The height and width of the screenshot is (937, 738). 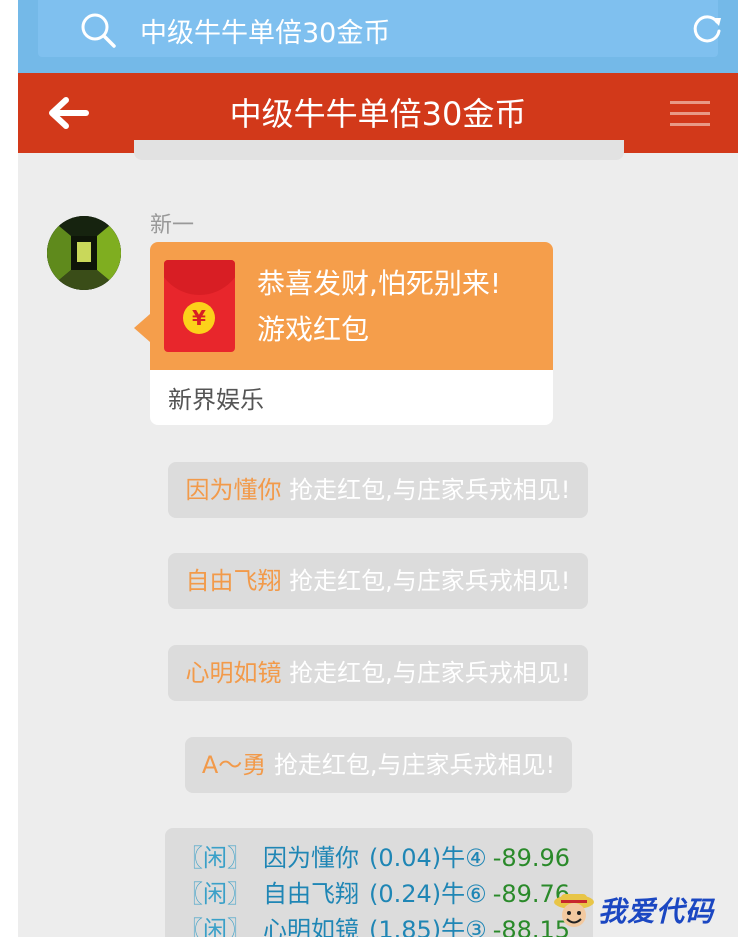 What do you see at coordinates (428, 858) in the screenshot?
I see `result-score: (0.04)牛④` at bounding box center [428, 858].